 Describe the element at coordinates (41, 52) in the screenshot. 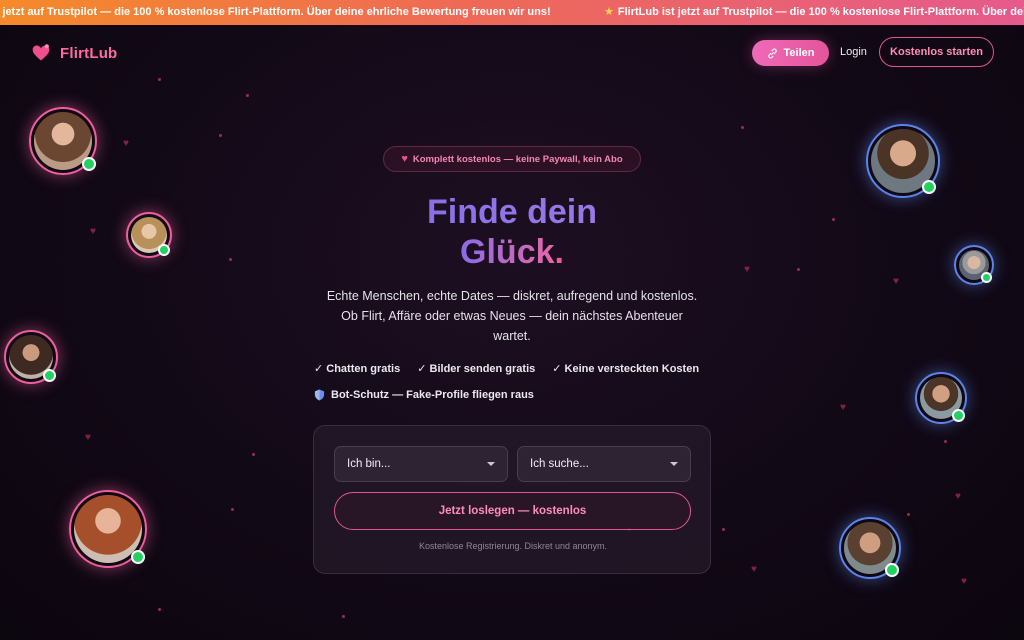

I see `heart-logo-icon` at that location.